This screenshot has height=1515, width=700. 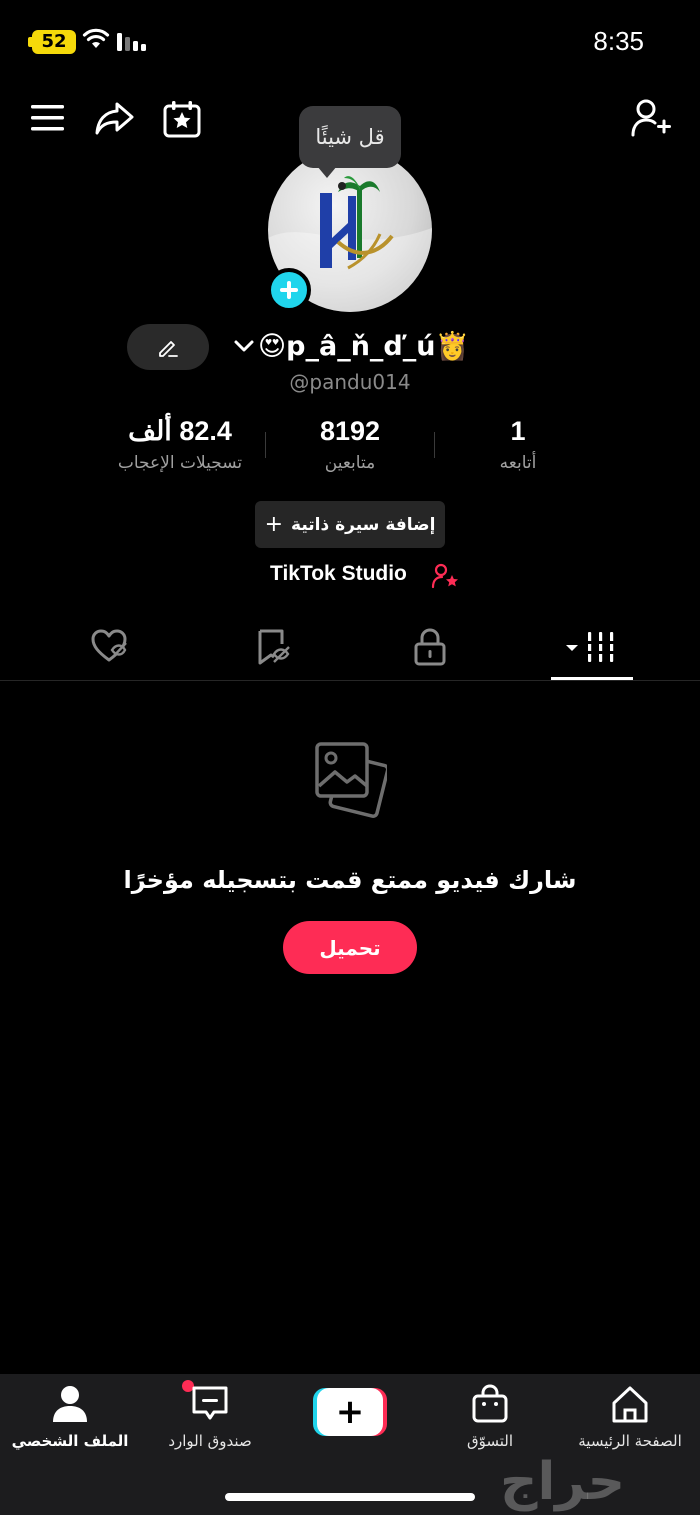 What do you see at coordinates (350, 40) in the screenshot?
I see `status-bar: 52 8:35` at bounding box center [350, 40].